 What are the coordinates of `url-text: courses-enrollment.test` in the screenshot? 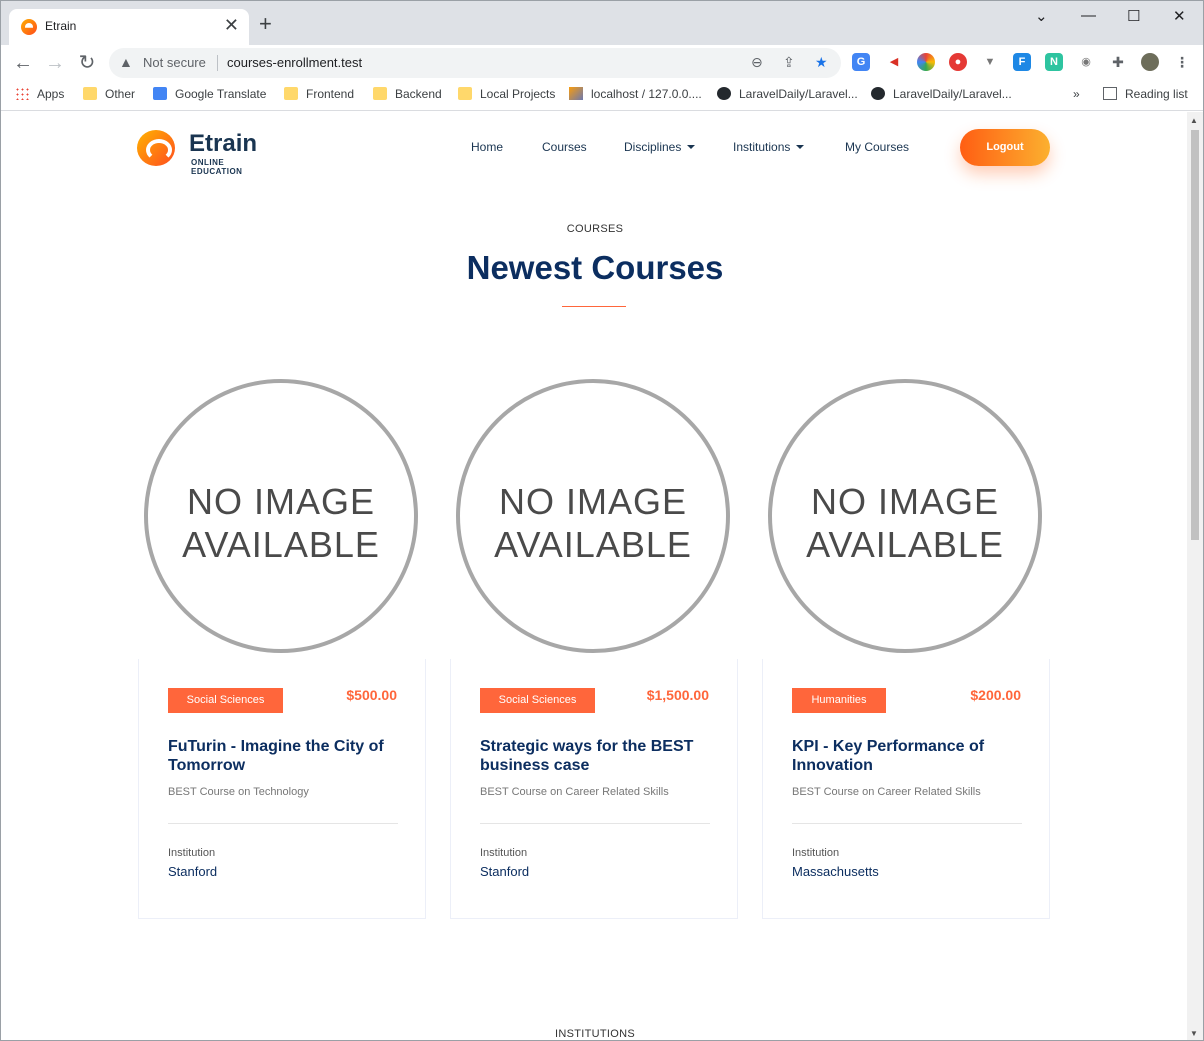 It's located at (294, 62).